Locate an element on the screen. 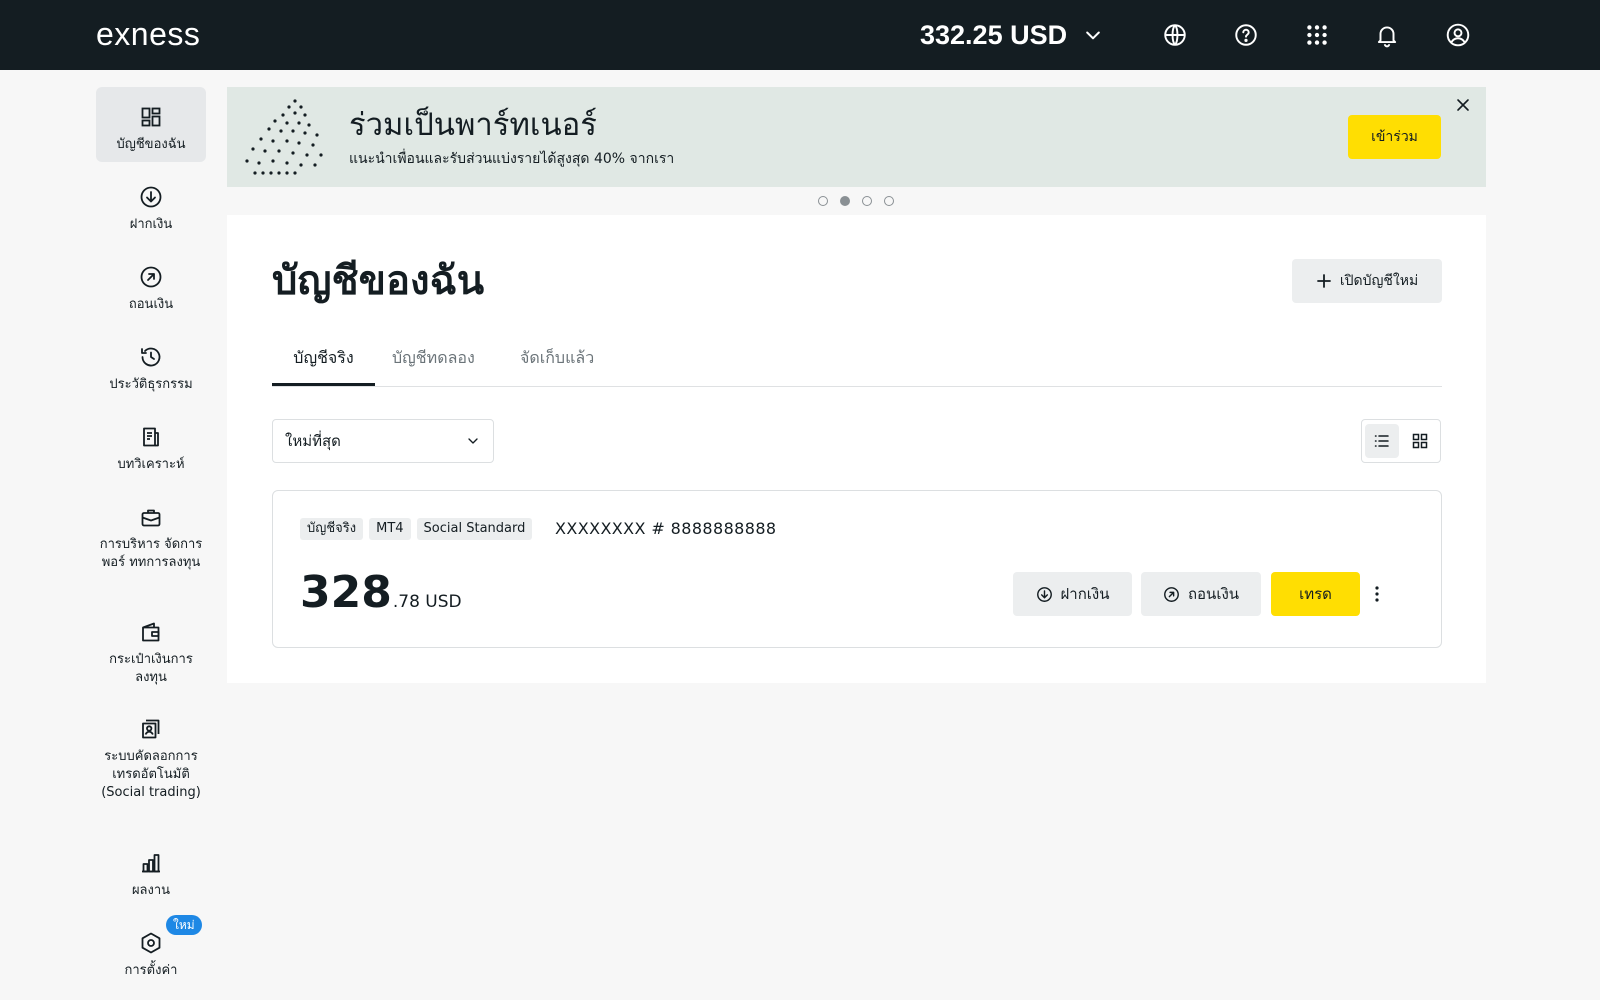 Image resolution: width=1600 pixels, height=1000 pixels. balance-dropdown: 332.25 USD is located at coordinates (1011, 35).